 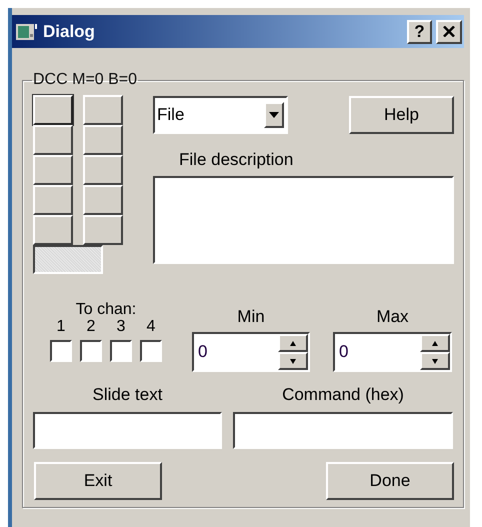 I want to click on field-label: File description, so click(x=236, y=160).